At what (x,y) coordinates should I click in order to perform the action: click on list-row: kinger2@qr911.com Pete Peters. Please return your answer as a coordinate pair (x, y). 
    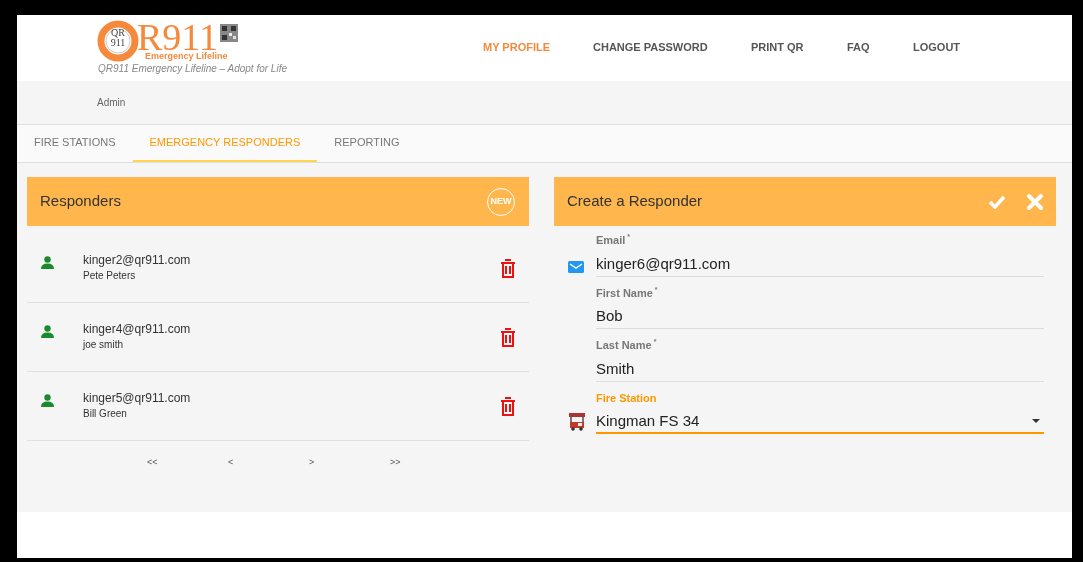
    Looking at the image, I should click on (278, 268).